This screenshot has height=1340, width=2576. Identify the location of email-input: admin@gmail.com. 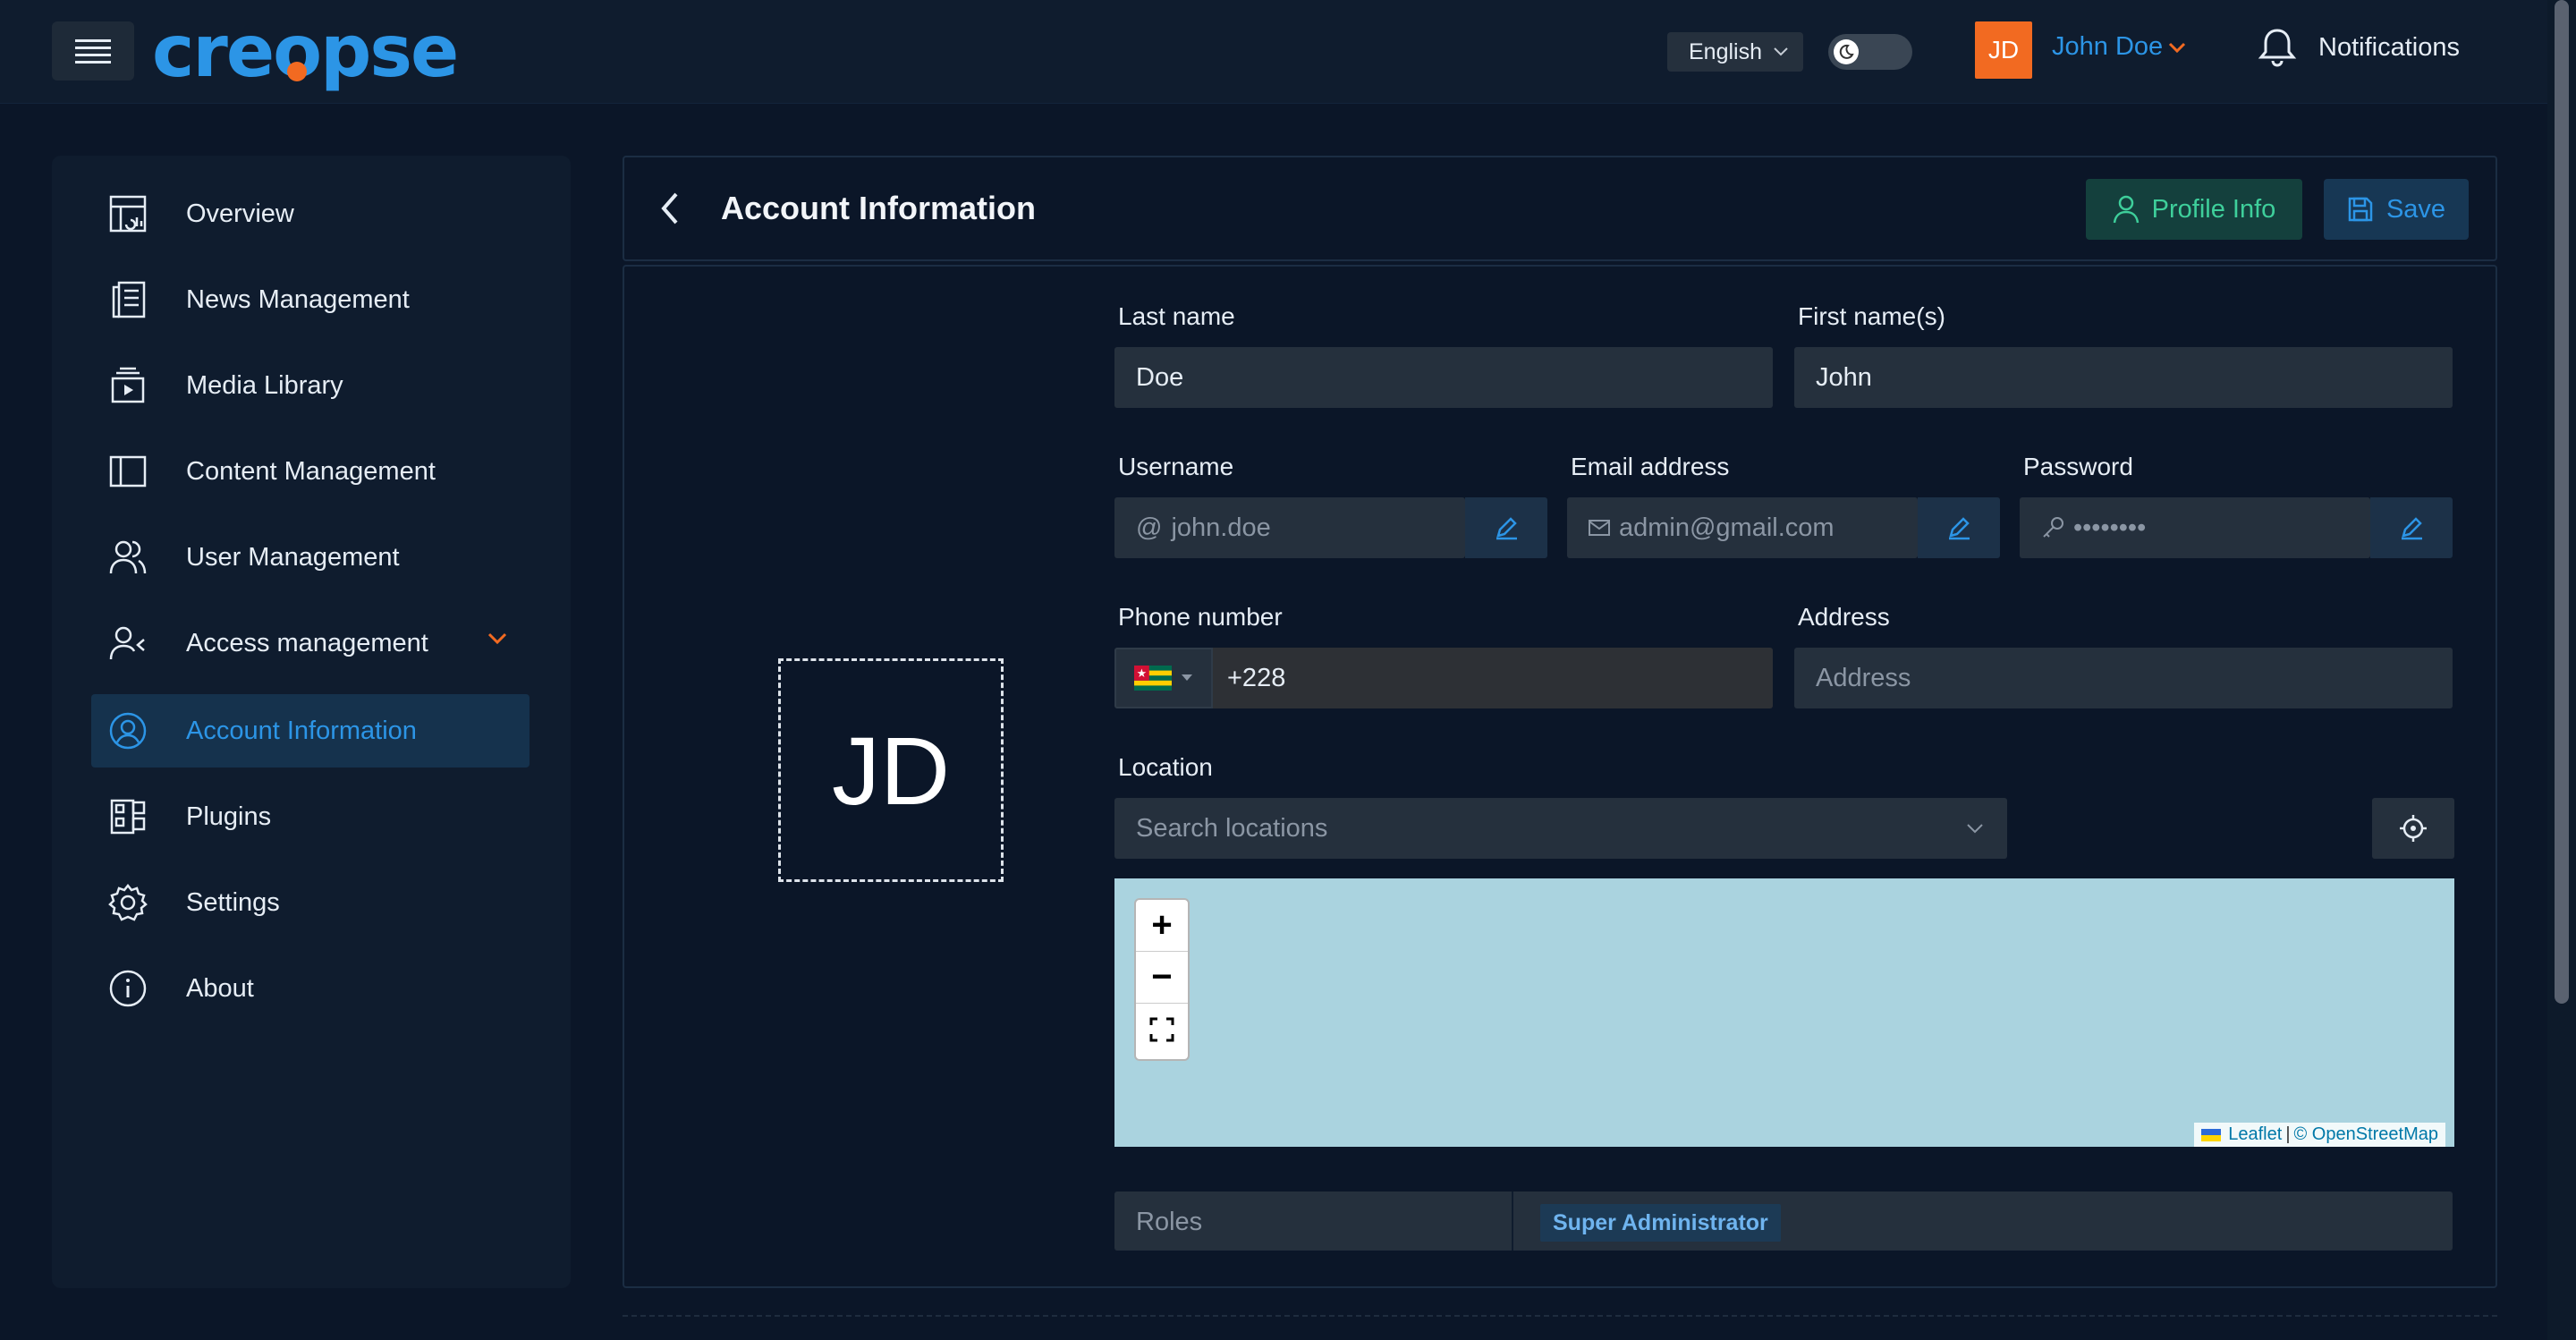
(1742, 527).